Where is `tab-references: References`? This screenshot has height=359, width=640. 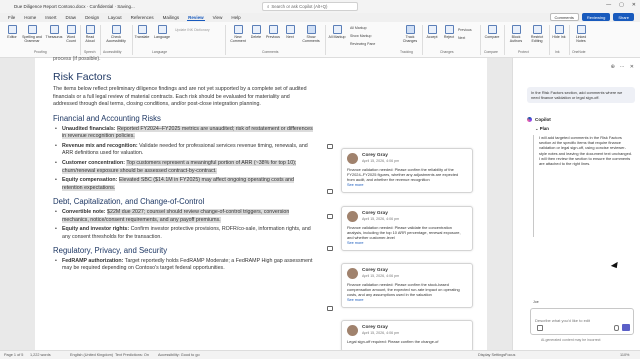 tab-references: References is located at coordinates (142, 17).